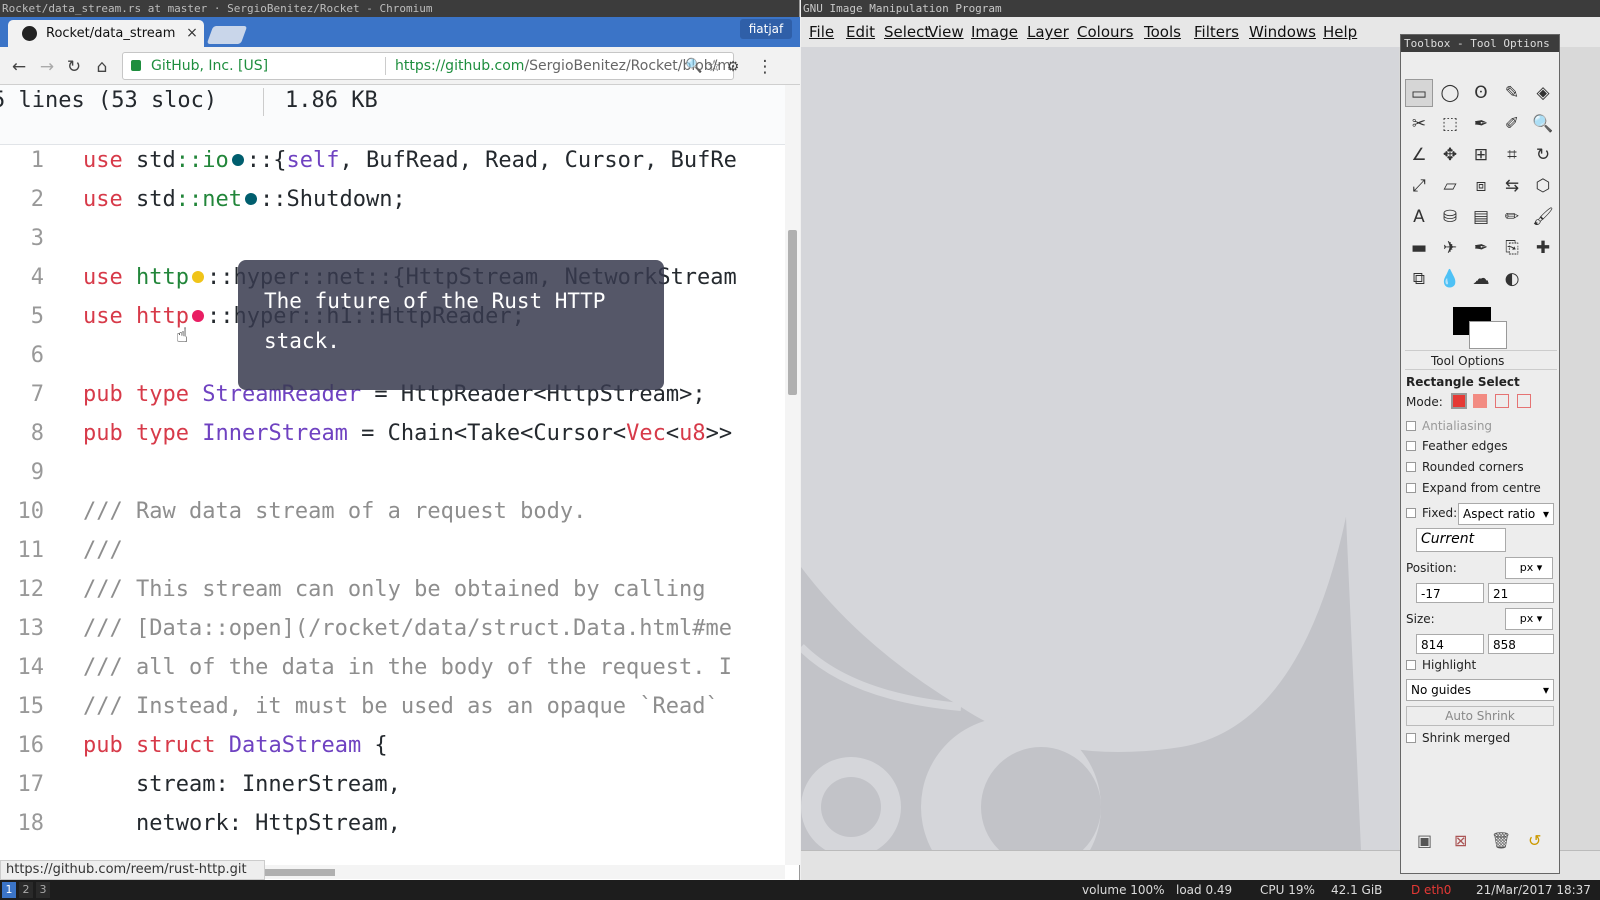  Describe the element at coordinates (1501, 840) in the screenshot. I see `delete-options-icon: 🗑` at that location.